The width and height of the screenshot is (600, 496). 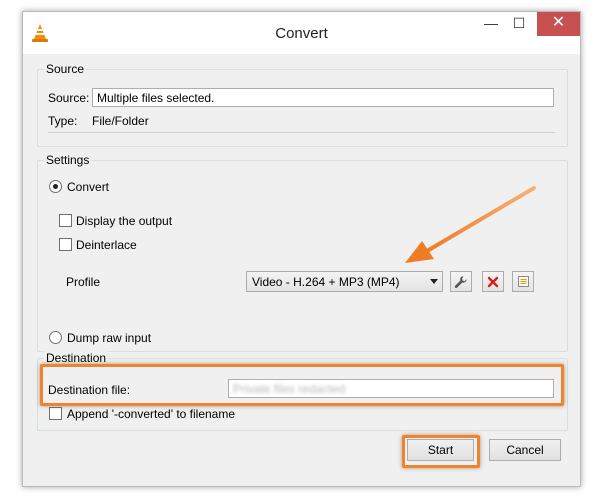 What do you see at coordinates (120, 121) in the screenshot?
I see `type-value: File/Folder` at bounding box center [120, 121].